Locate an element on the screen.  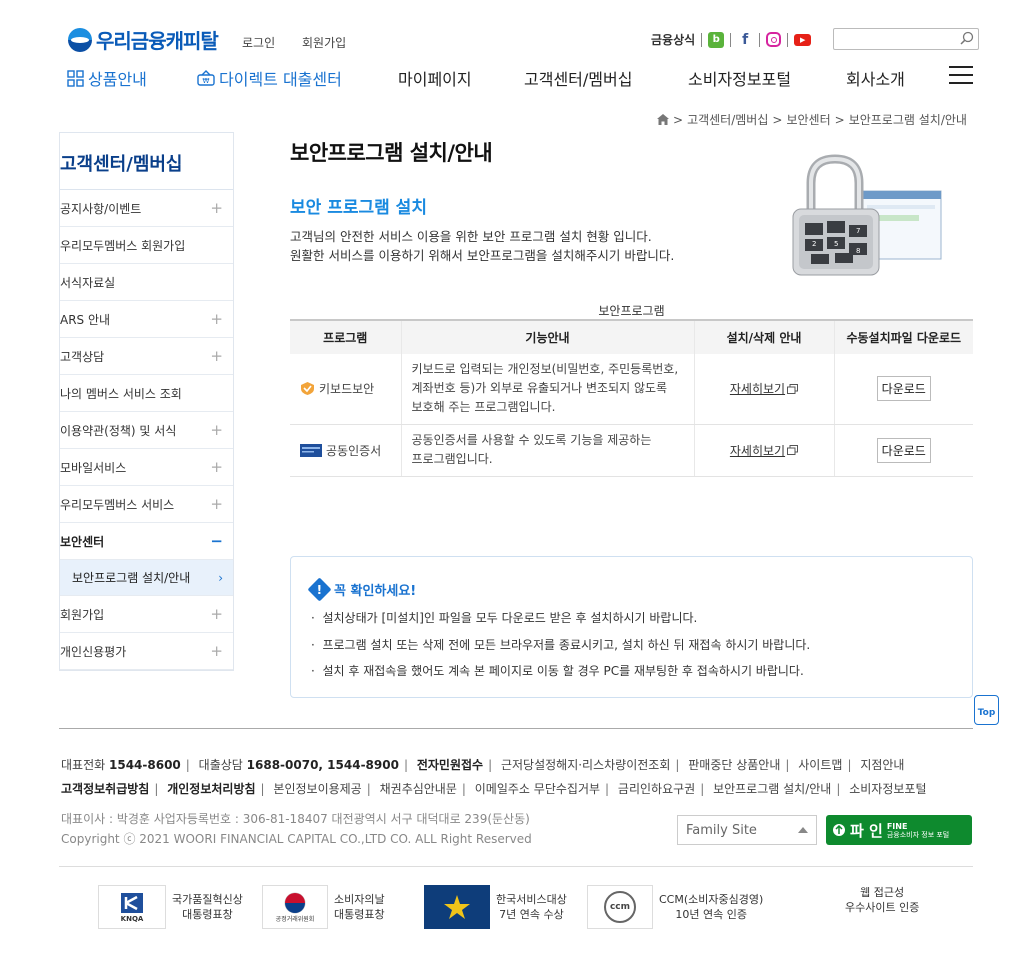
join-link: 회원가입 is located at coordinates (324, 42).